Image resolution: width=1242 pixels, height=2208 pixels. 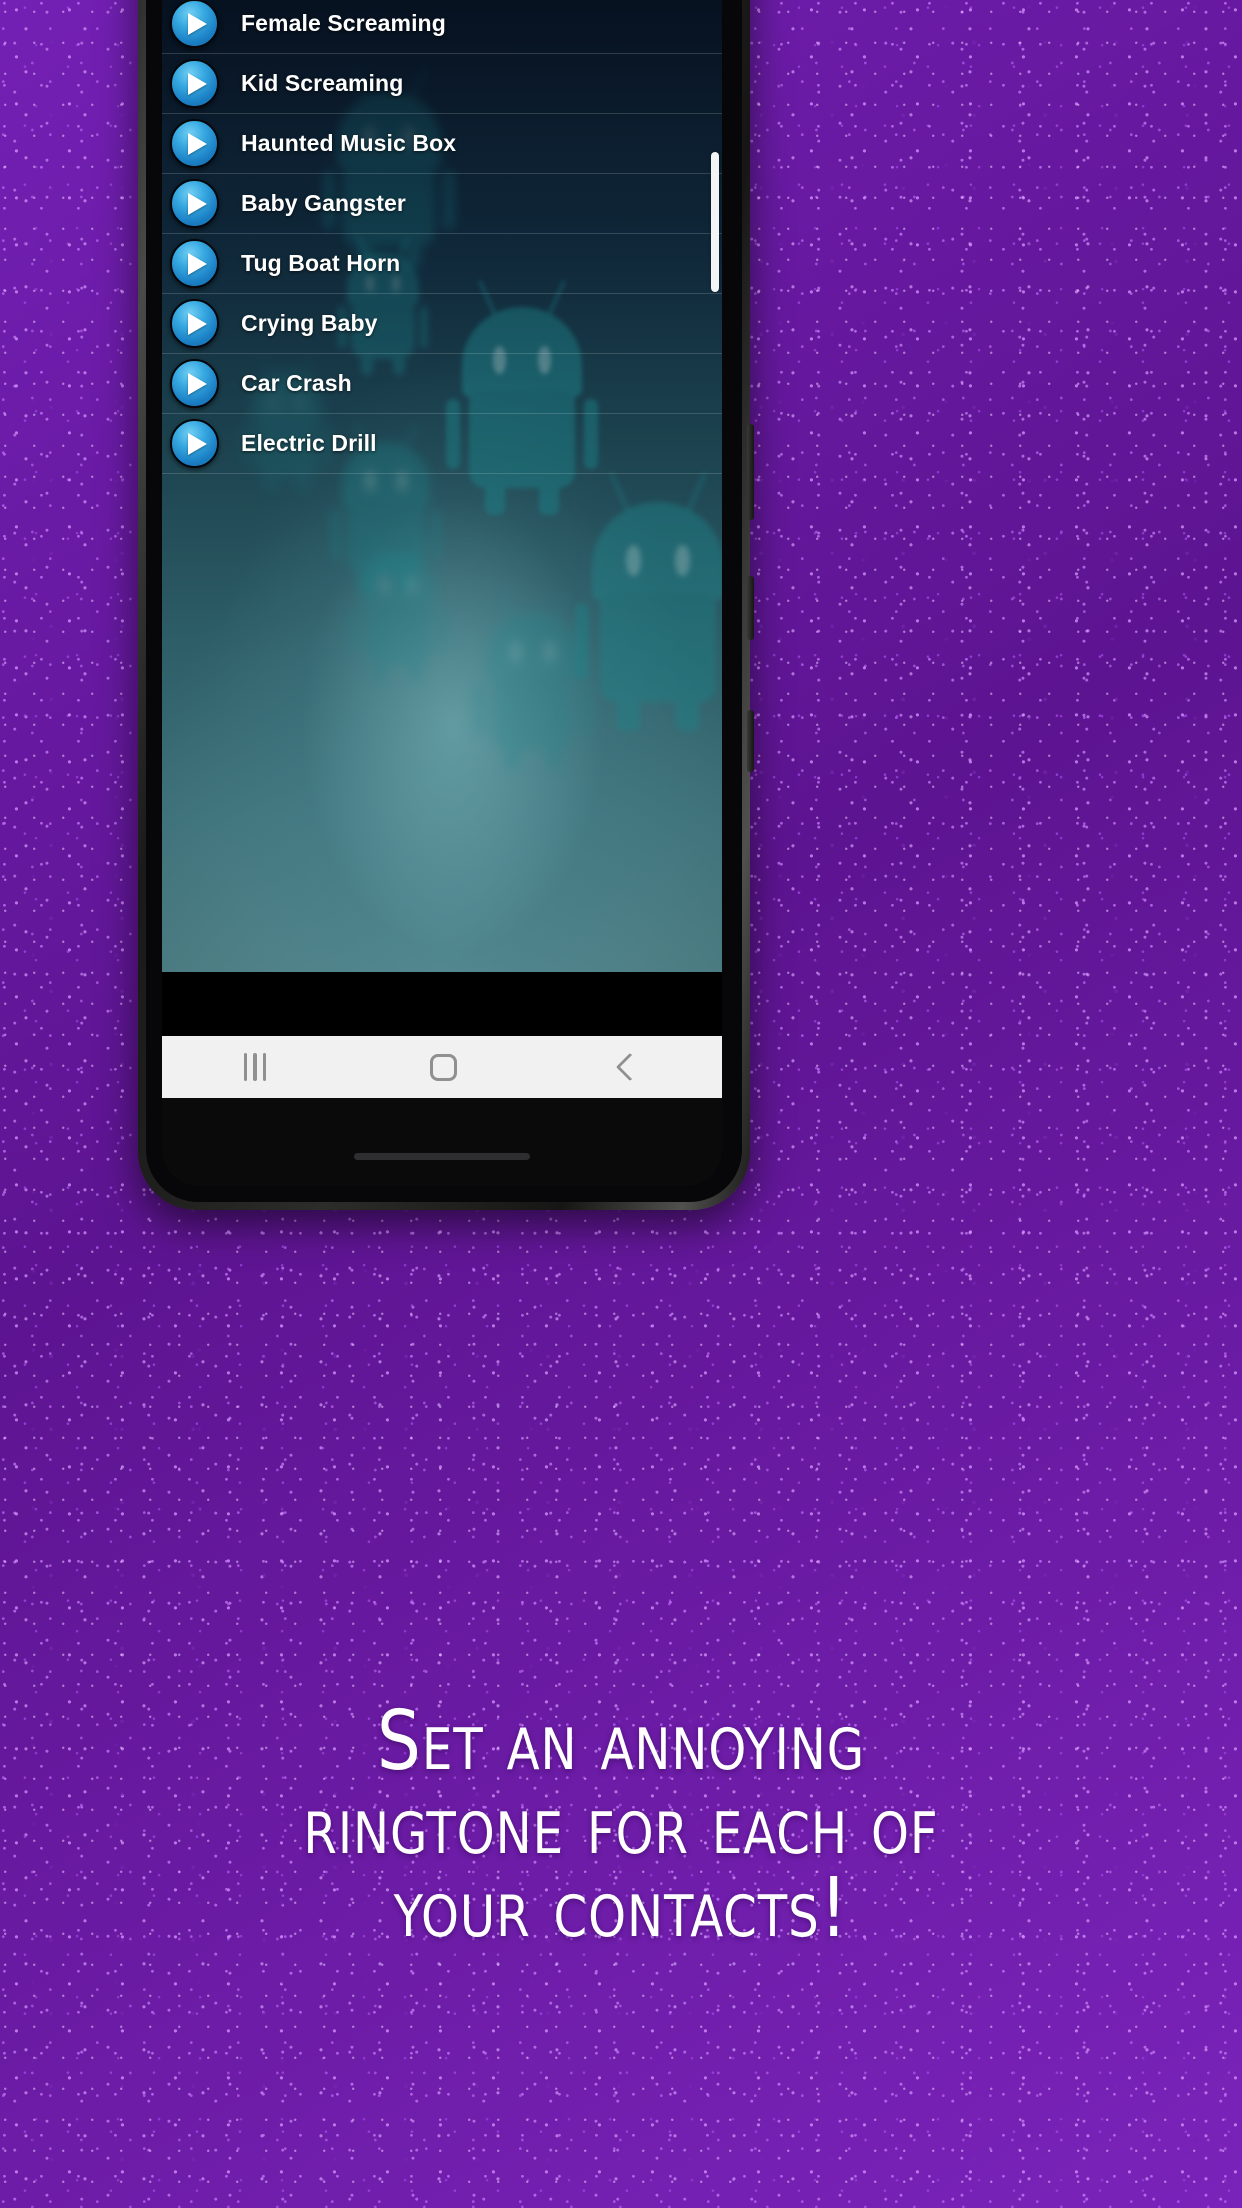 I want to click on caption-line-2: ringtone for each of, so click(x=621, y=1825).